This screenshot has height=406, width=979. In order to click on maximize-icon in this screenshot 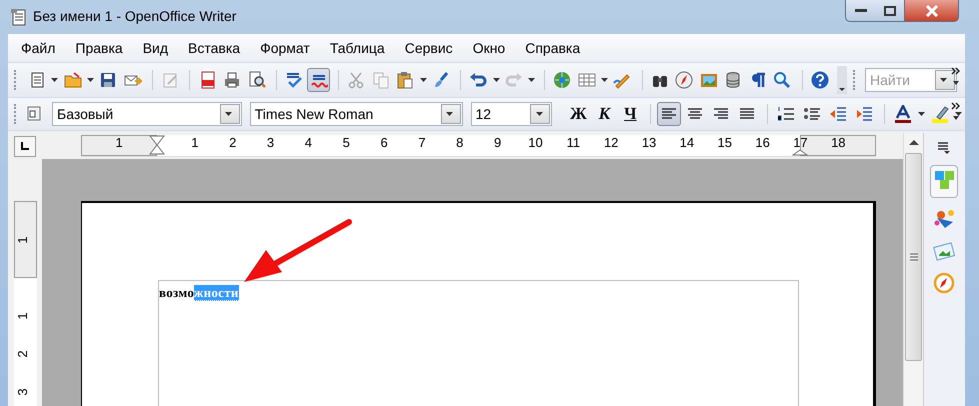, I will do `click(890, 11)`.